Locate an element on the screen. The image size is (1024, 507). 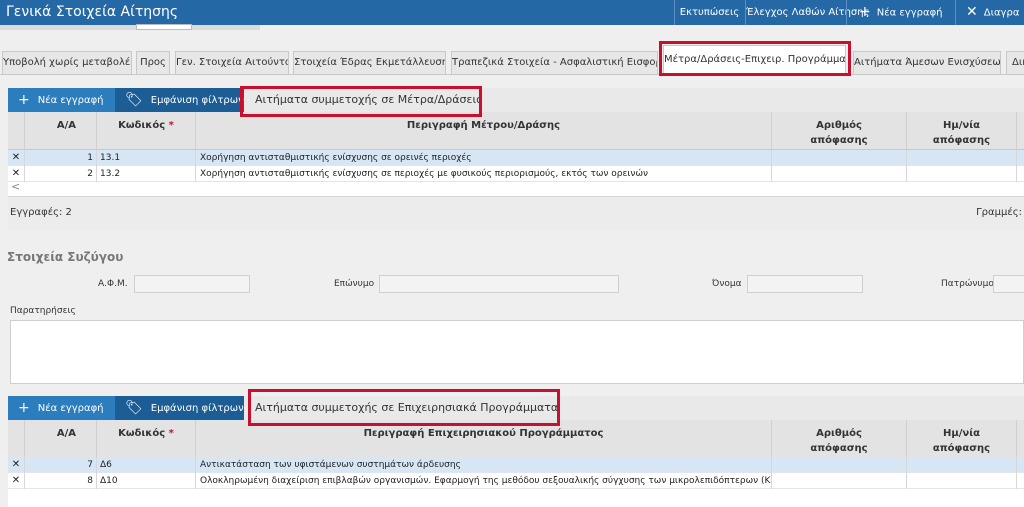
scroll-left-icon: < is located at coordinates (15, 186).